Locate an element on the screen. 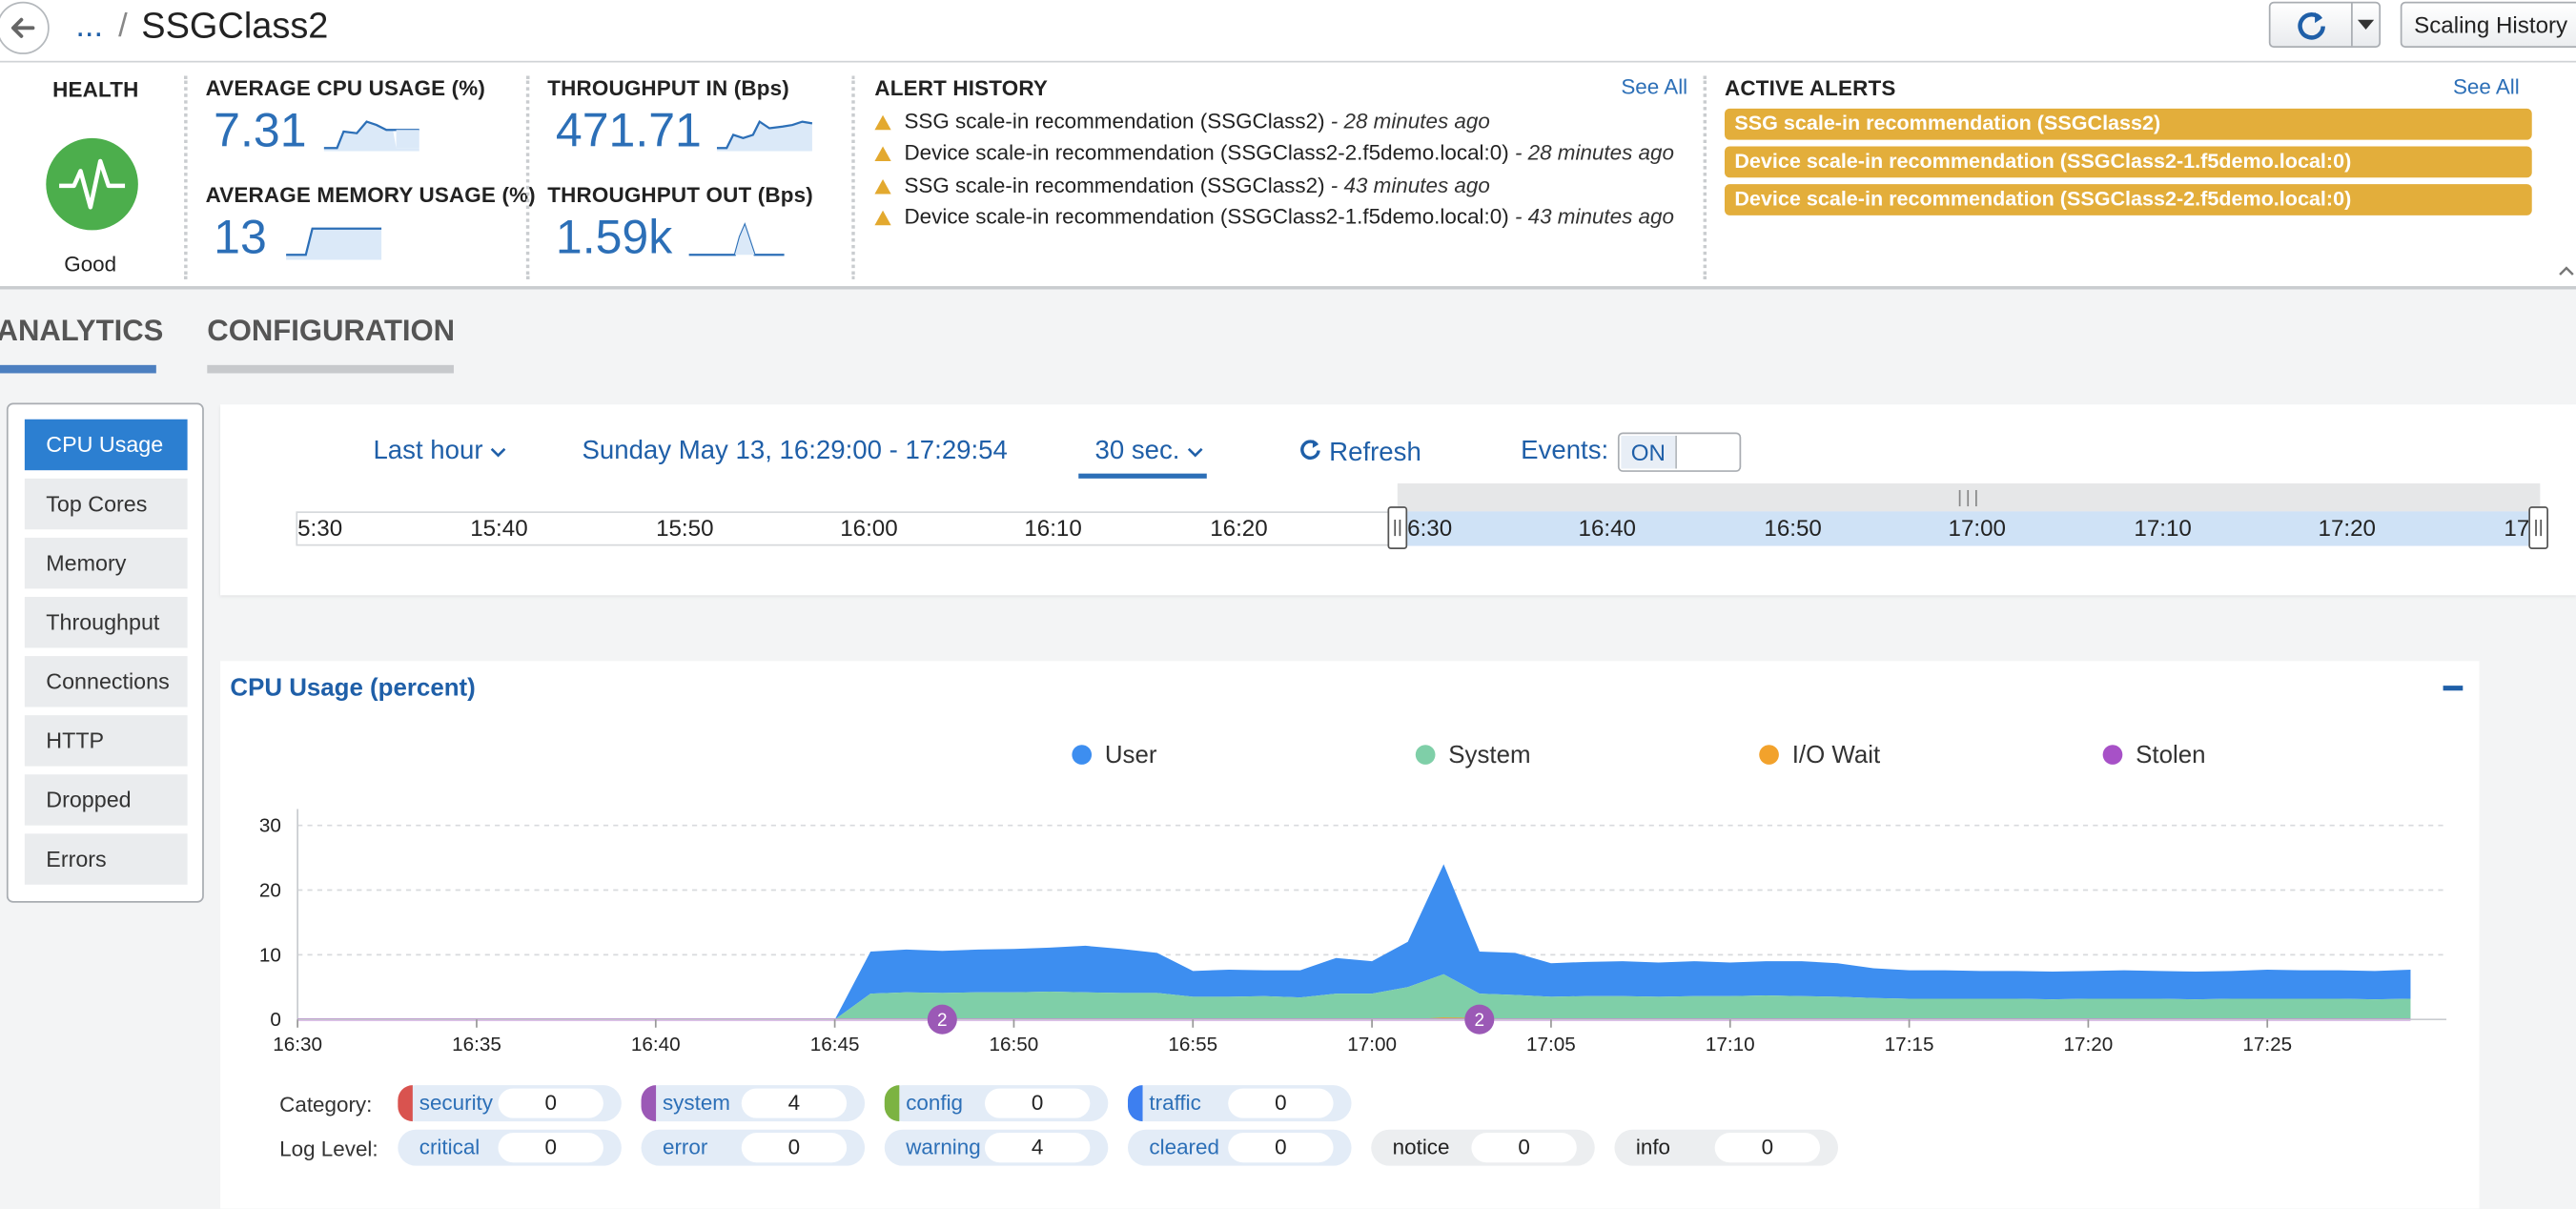 This screenshot has height=1209, width=2576. back-button is located at coordinates (25, 27).